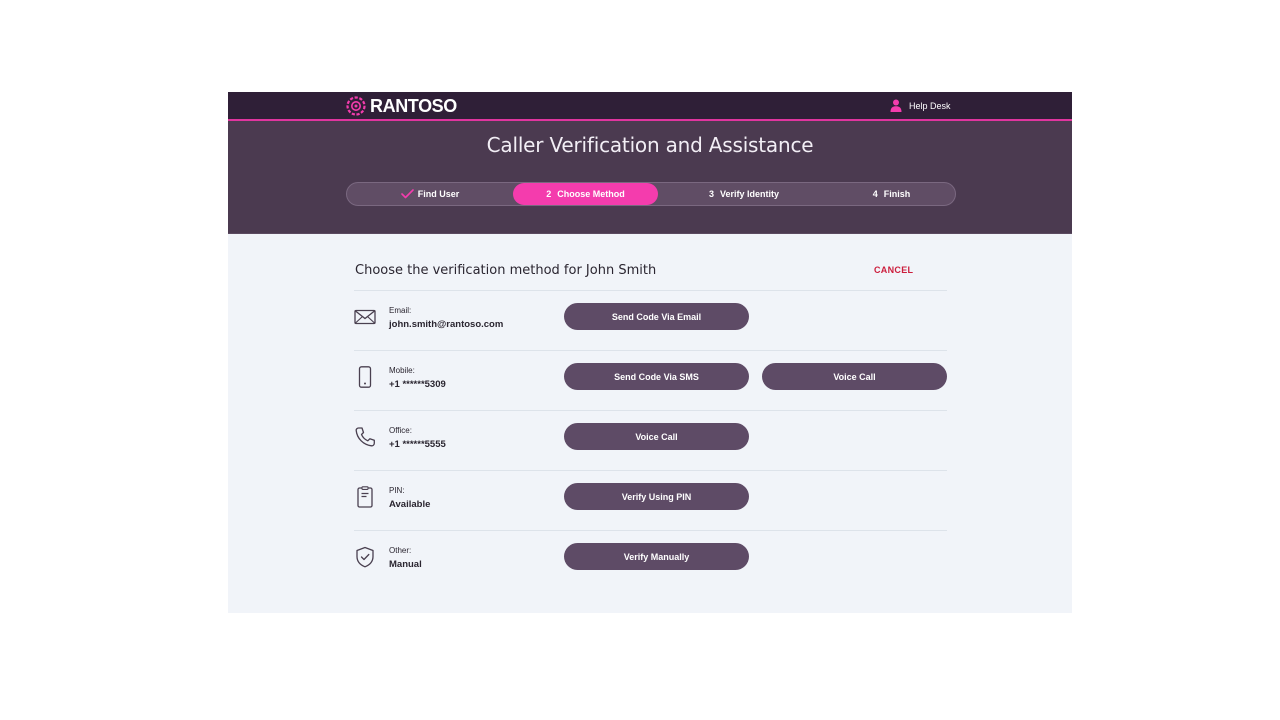 The image size is (1280, 720). Describe the element at coordinates (356, 106) in the screenshot. I see `rantoso-logo-icon` at that location.